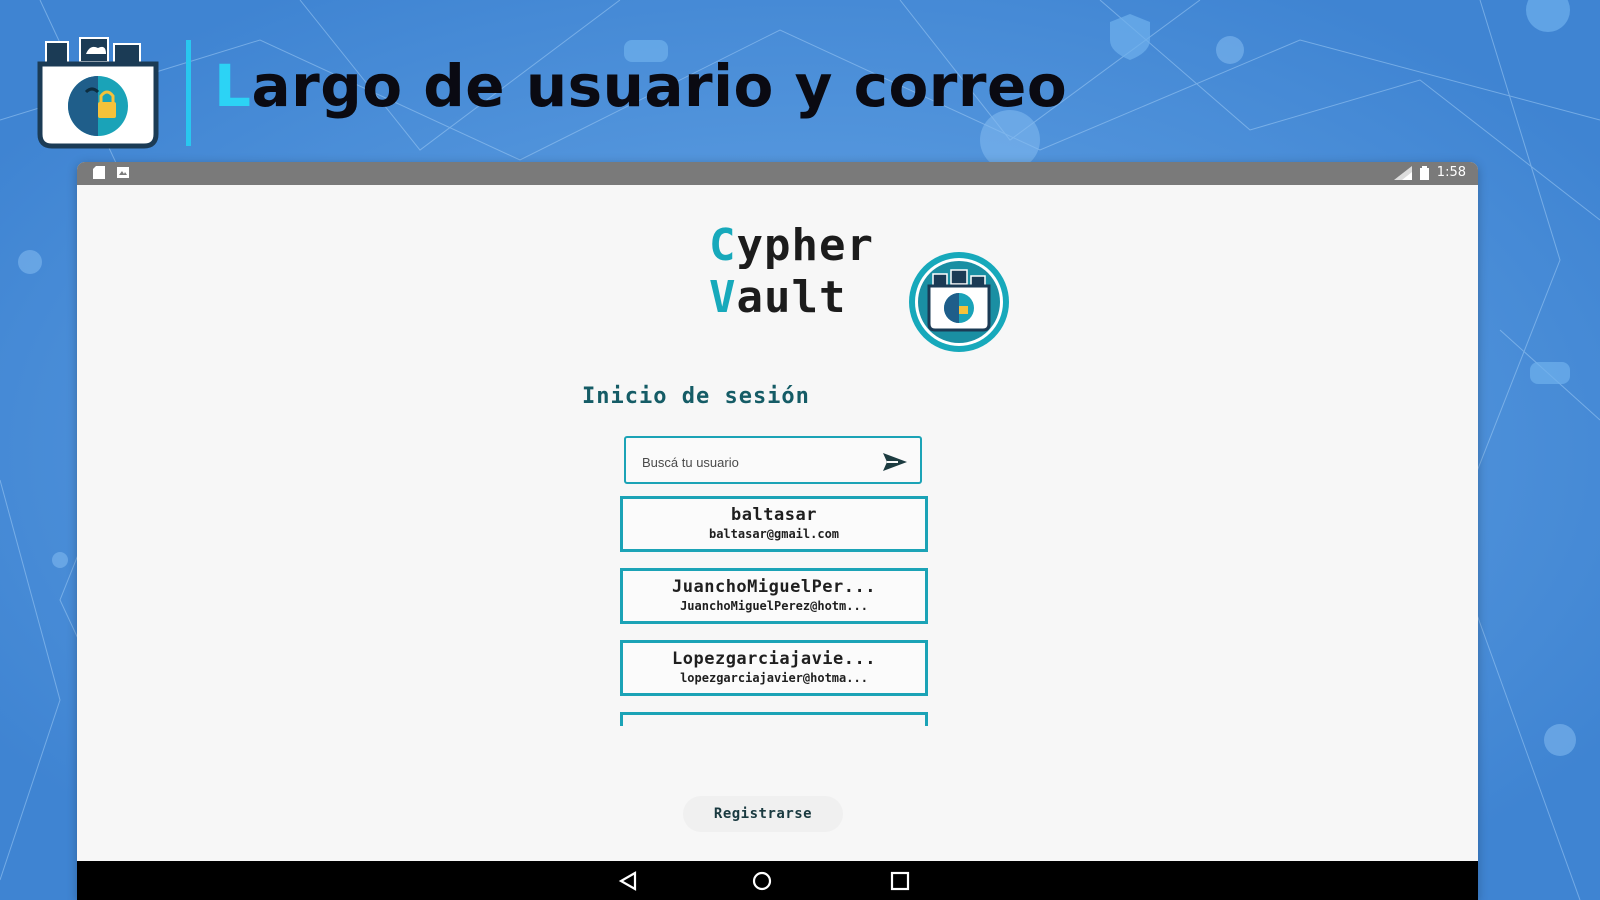  I want to click on recents-square-icon, so click(900, 881).